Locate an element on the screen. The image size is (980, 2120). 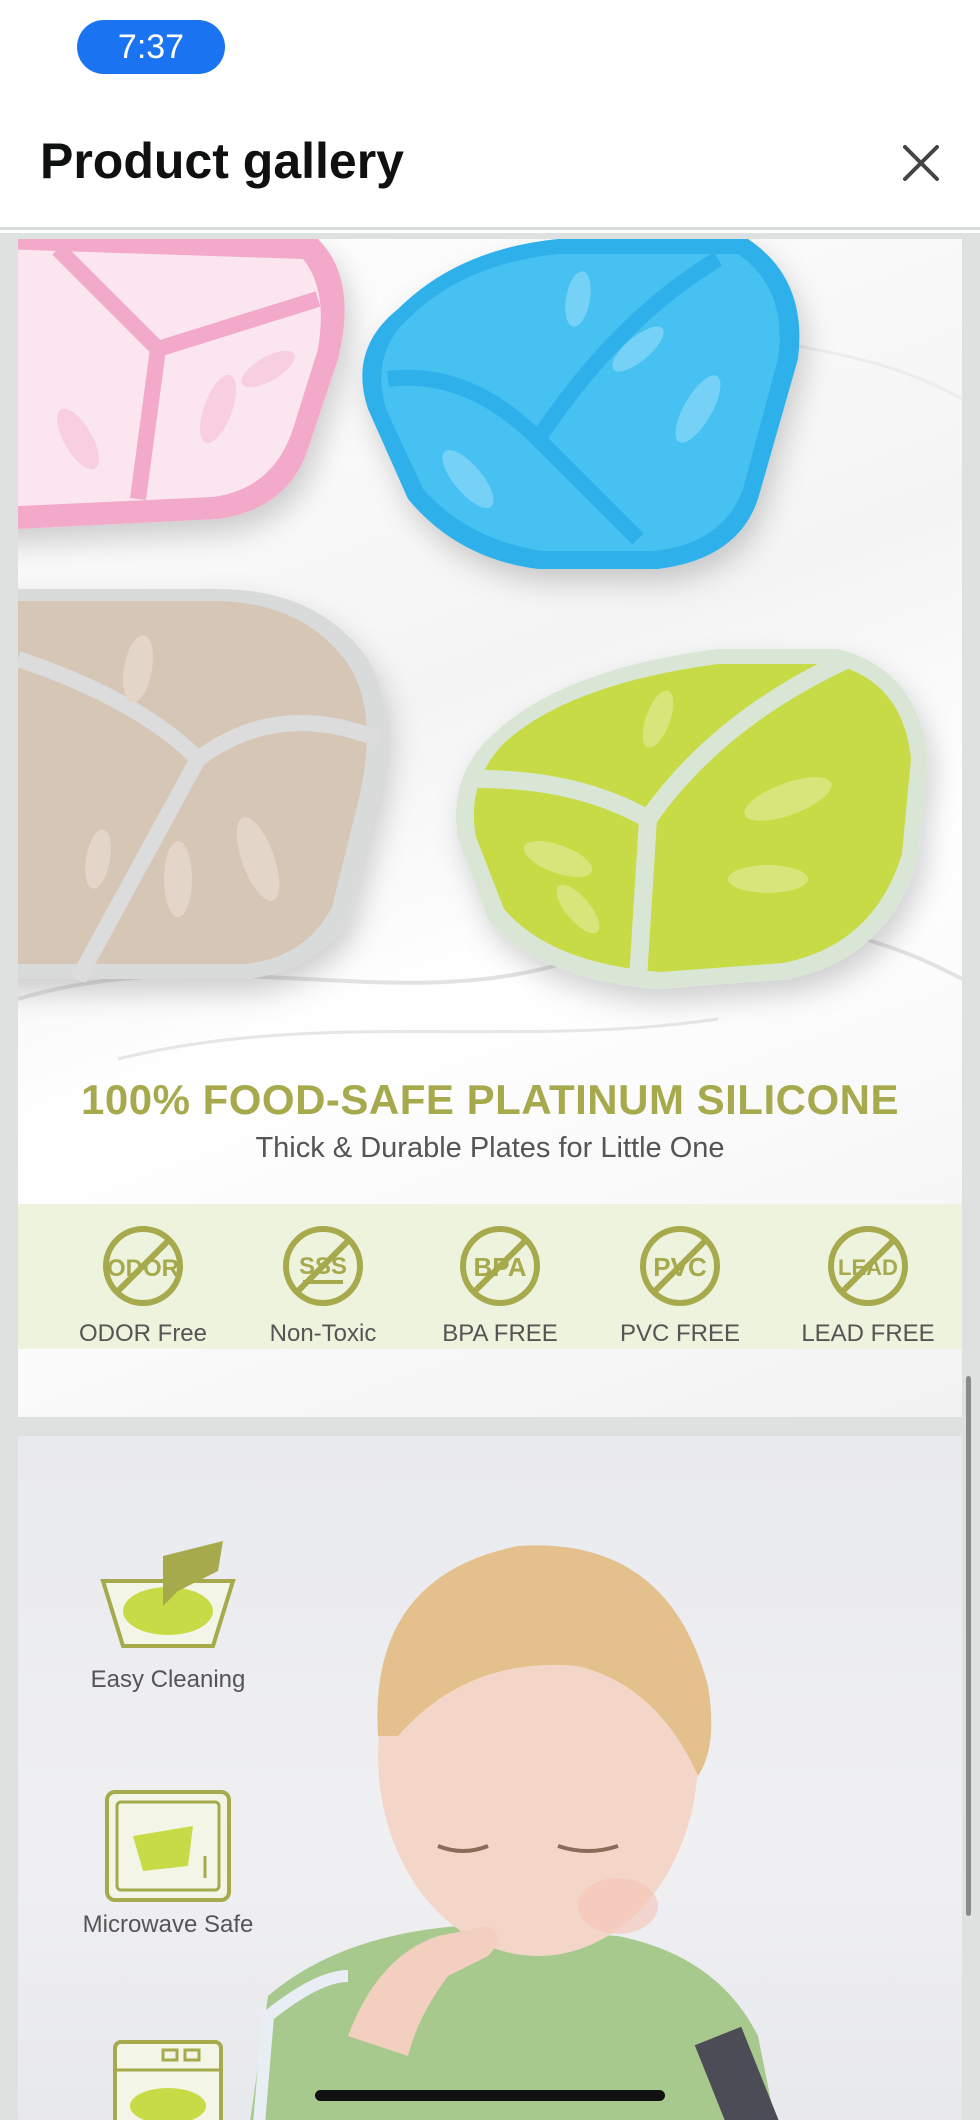
badge-label: Non-Toxic is located at coordinates (323, 1333).